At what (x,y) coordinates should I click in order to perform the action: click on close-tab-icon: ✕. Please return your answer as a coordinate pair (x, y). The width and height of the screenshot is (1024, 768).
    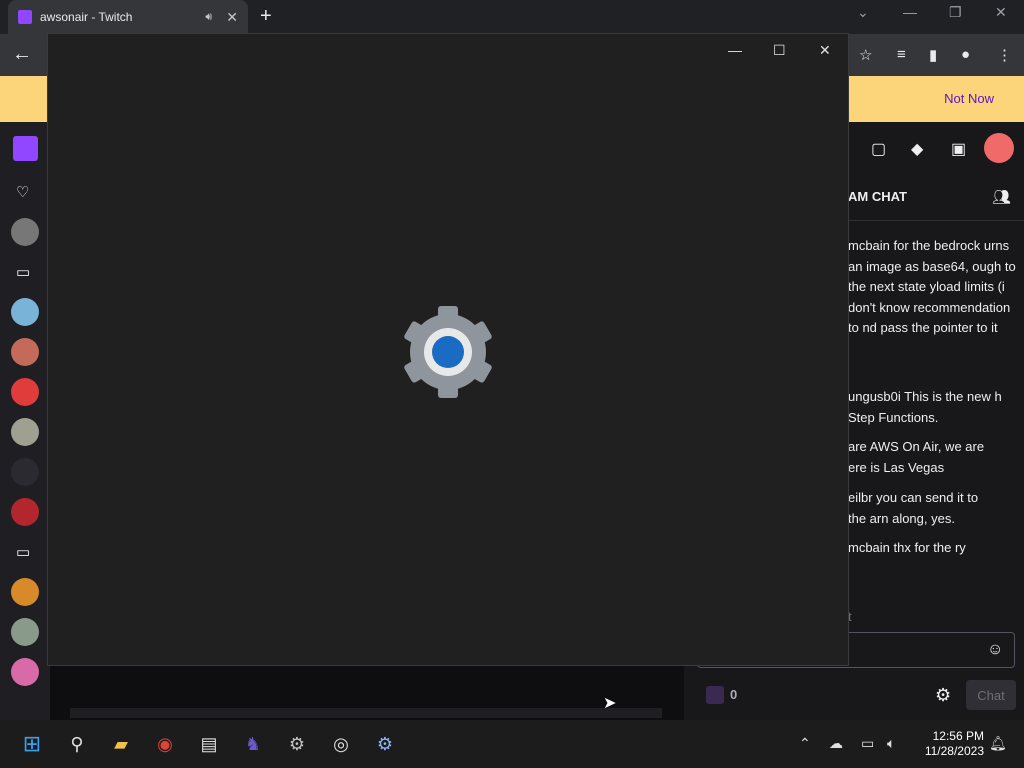
    Looking at the image, I should click on (232, 17).